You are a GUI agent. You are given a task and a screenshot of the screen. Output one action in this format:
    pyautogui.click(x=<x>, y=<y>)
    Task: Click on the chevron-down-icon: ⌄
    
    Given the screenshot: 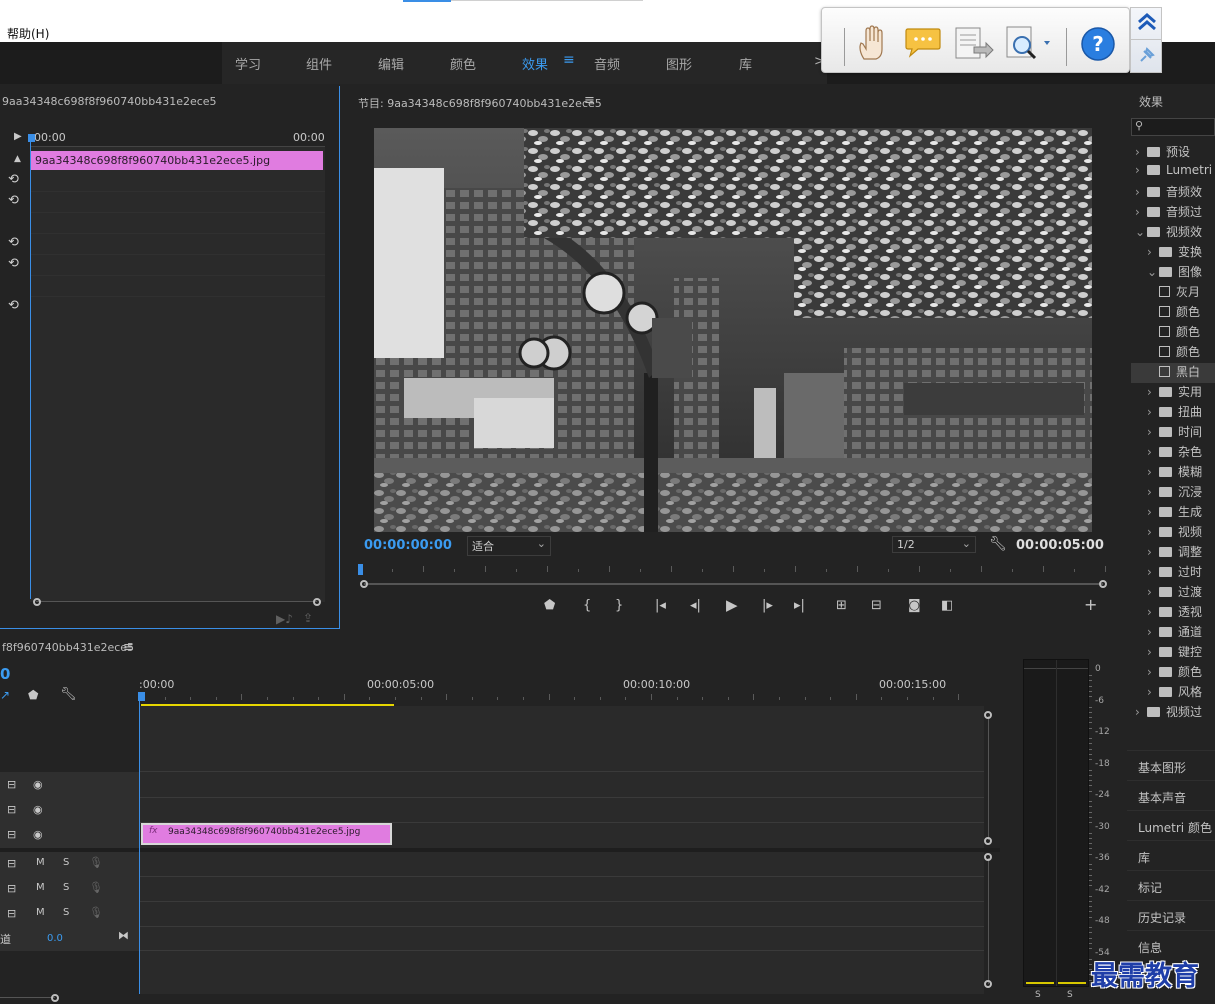 What is the action you would take?
    pyautogui.click(x=1141, y=232)
    